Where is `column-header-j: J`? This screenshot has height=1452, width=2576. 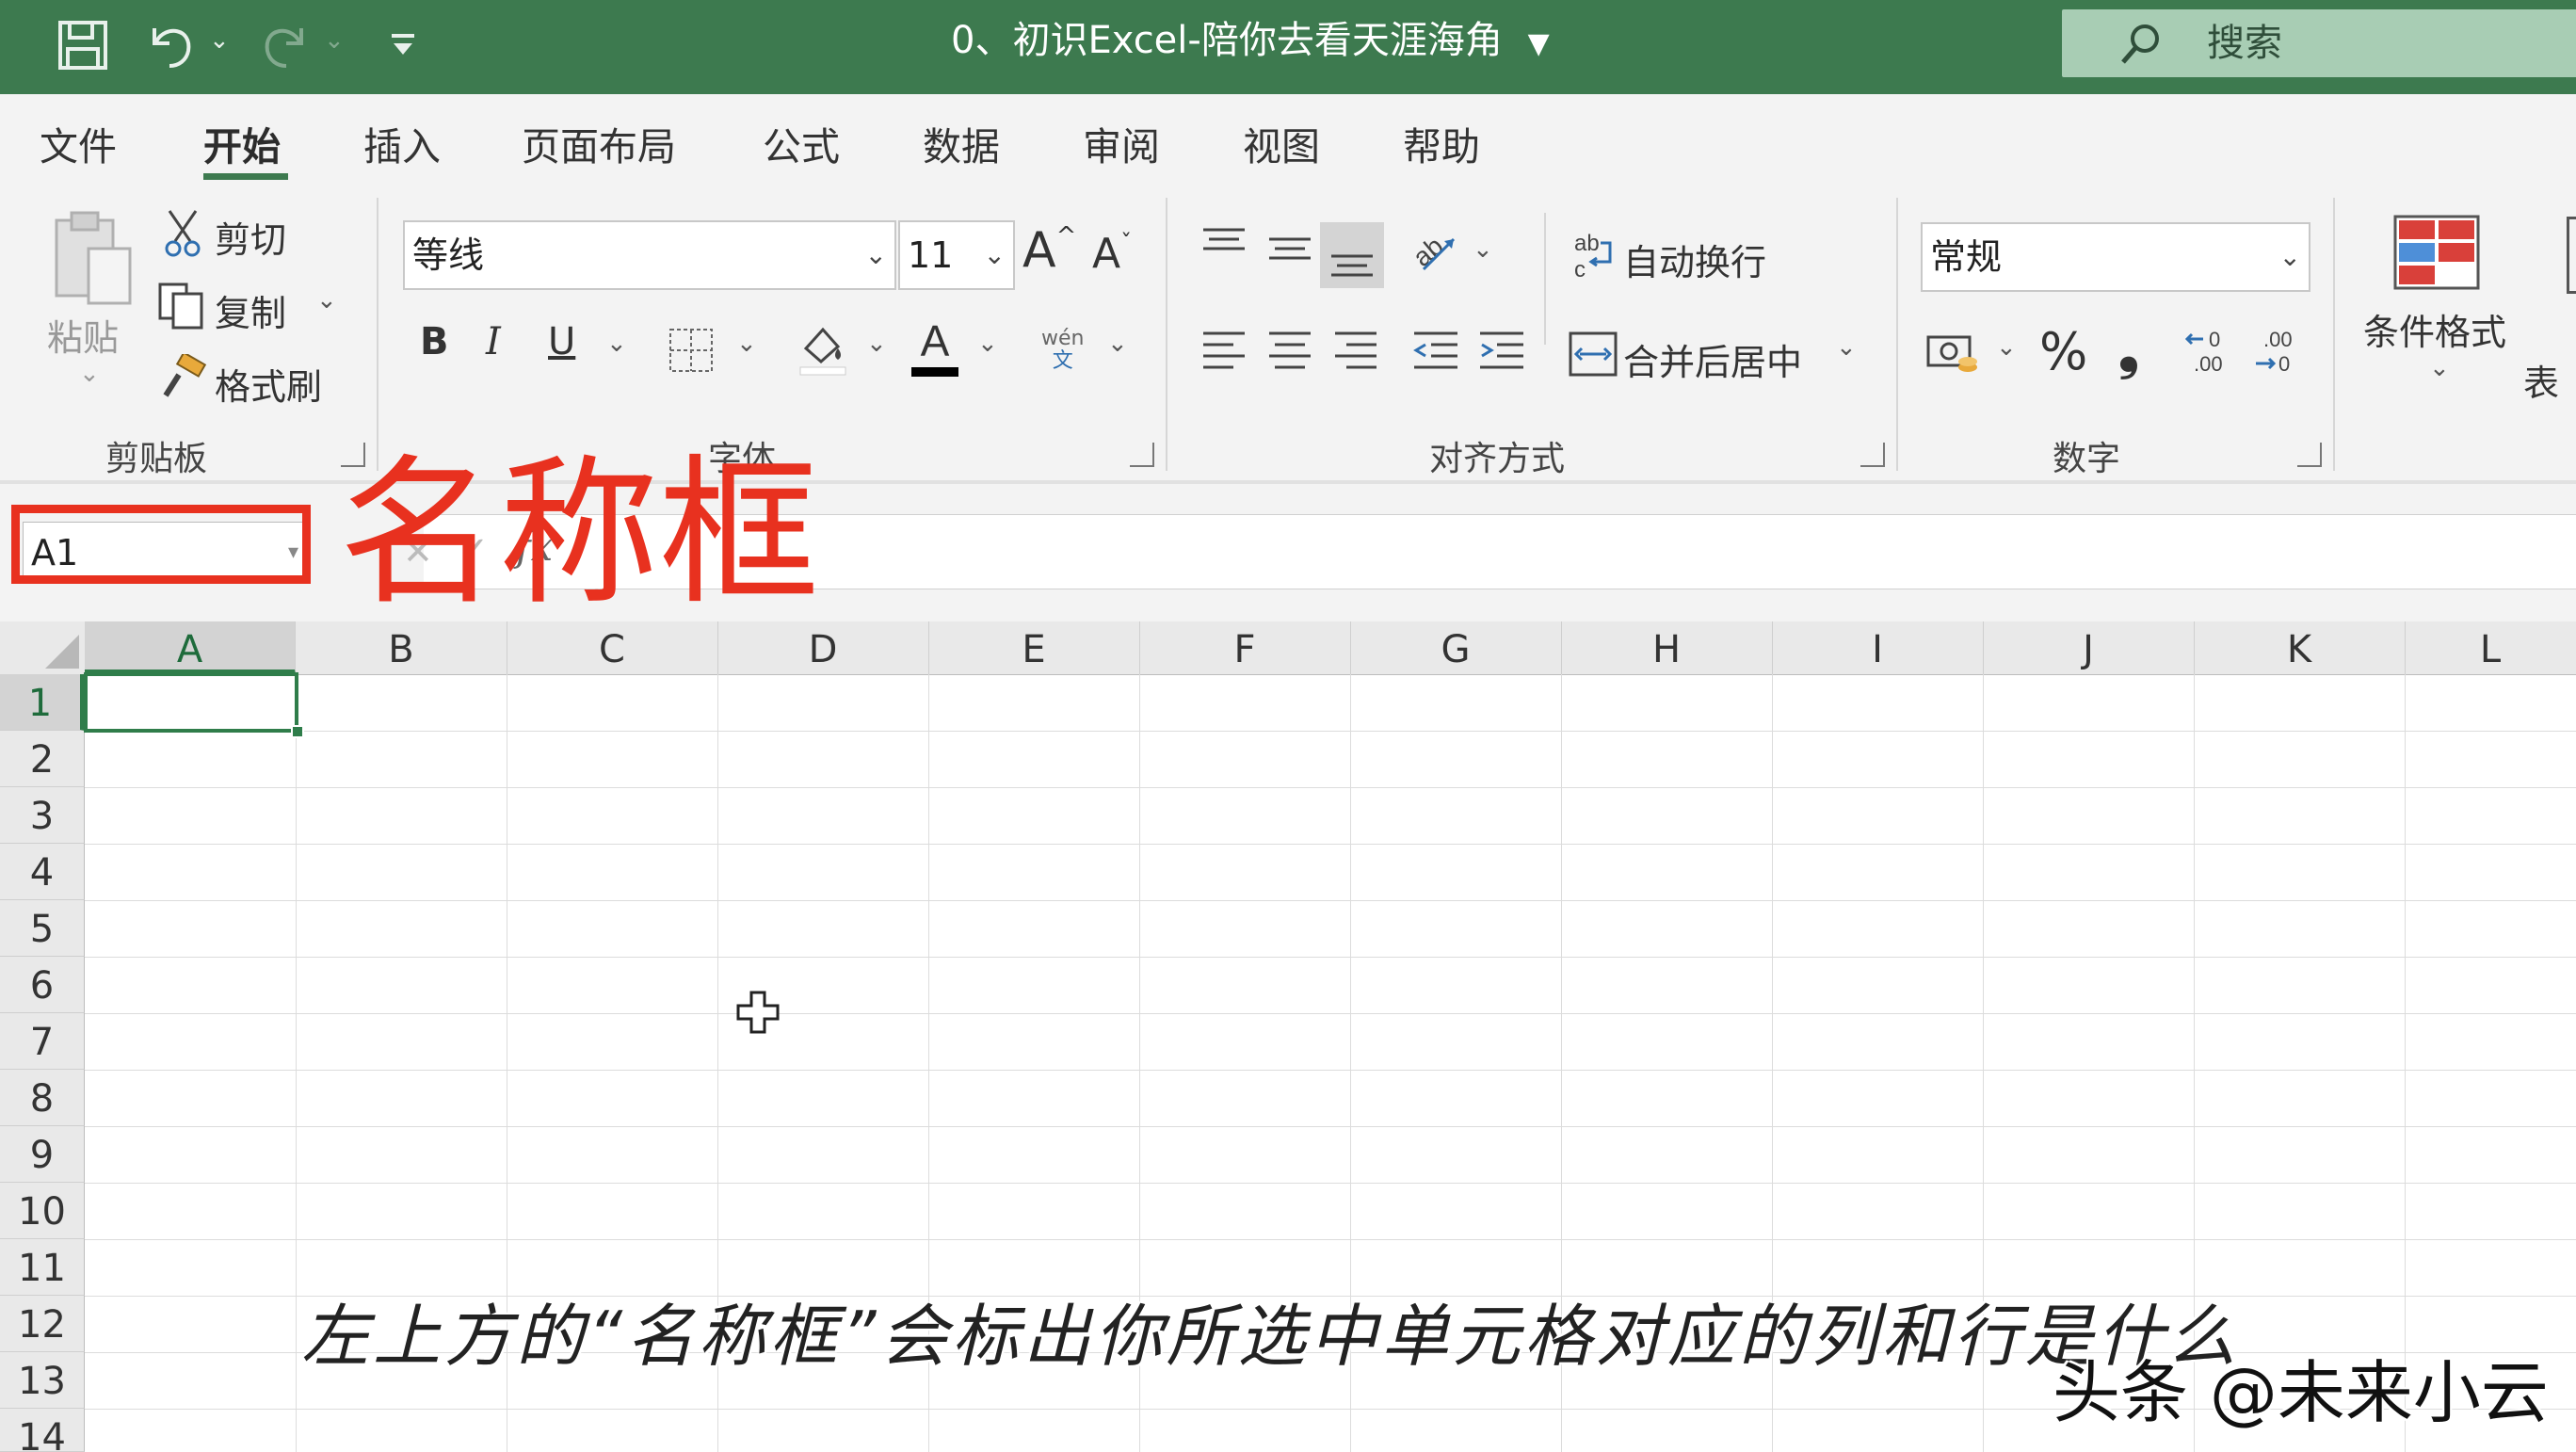
column-header-j: J is located at coordinates (2089, 647).